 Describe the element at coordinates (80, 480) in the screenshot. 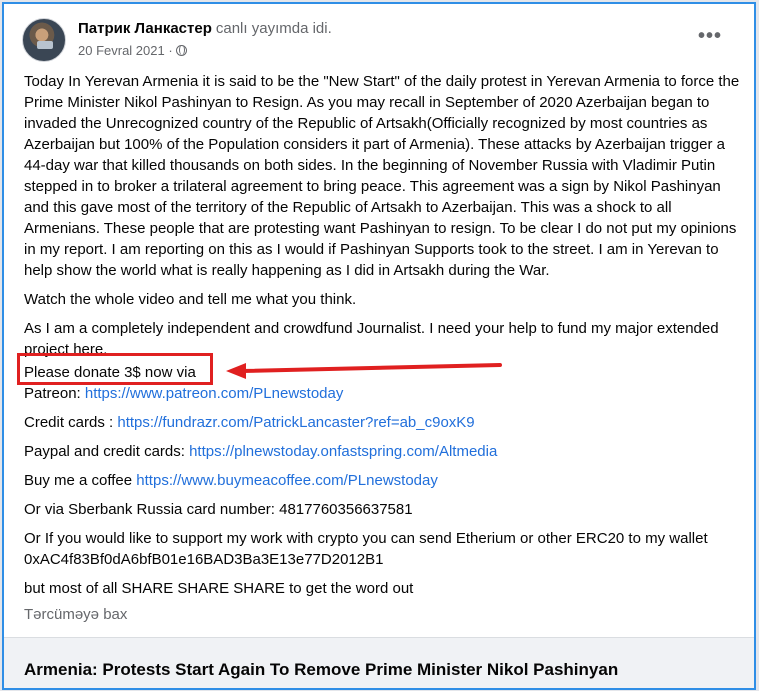

I see `coffee-label: Buy me a coffee` at that location.